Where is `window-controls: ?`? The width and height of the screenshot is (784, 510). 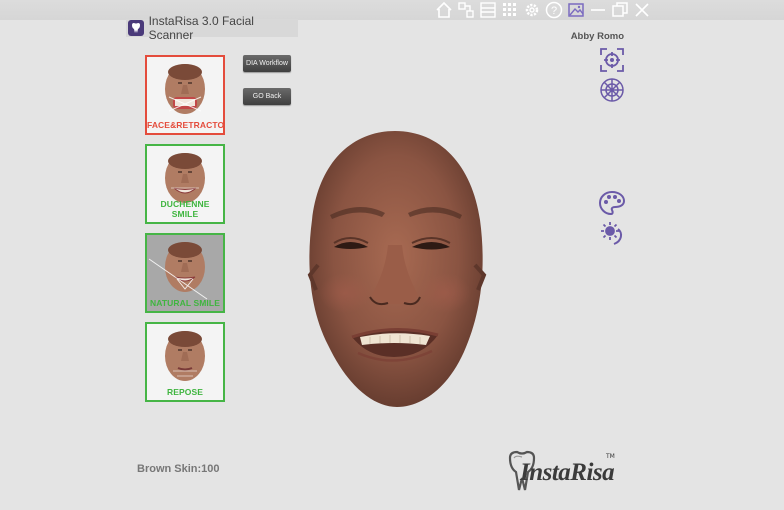 window-controls: ? is located at coordinates (543, 10).